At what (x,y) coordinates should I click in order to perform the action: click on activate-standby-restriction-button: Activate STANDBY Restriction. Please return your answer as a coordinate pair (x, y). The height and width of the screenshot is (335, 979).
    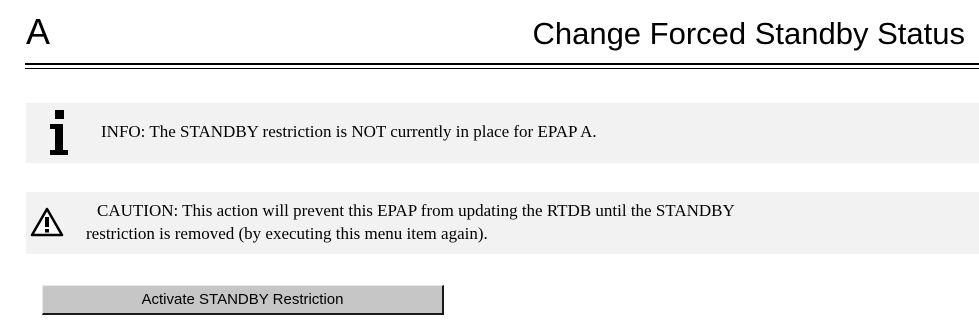
    Looking at the image, I should click on (243, 300).